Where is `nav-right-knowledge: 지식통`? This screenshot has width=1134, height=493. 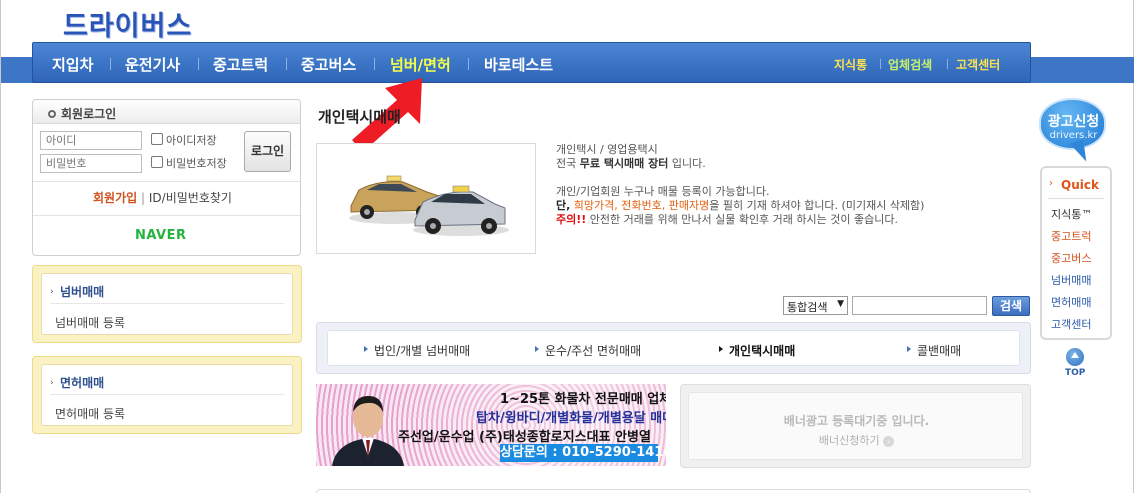
nav-right-knowledge: 지식통 is located at coordinates (850, 64).